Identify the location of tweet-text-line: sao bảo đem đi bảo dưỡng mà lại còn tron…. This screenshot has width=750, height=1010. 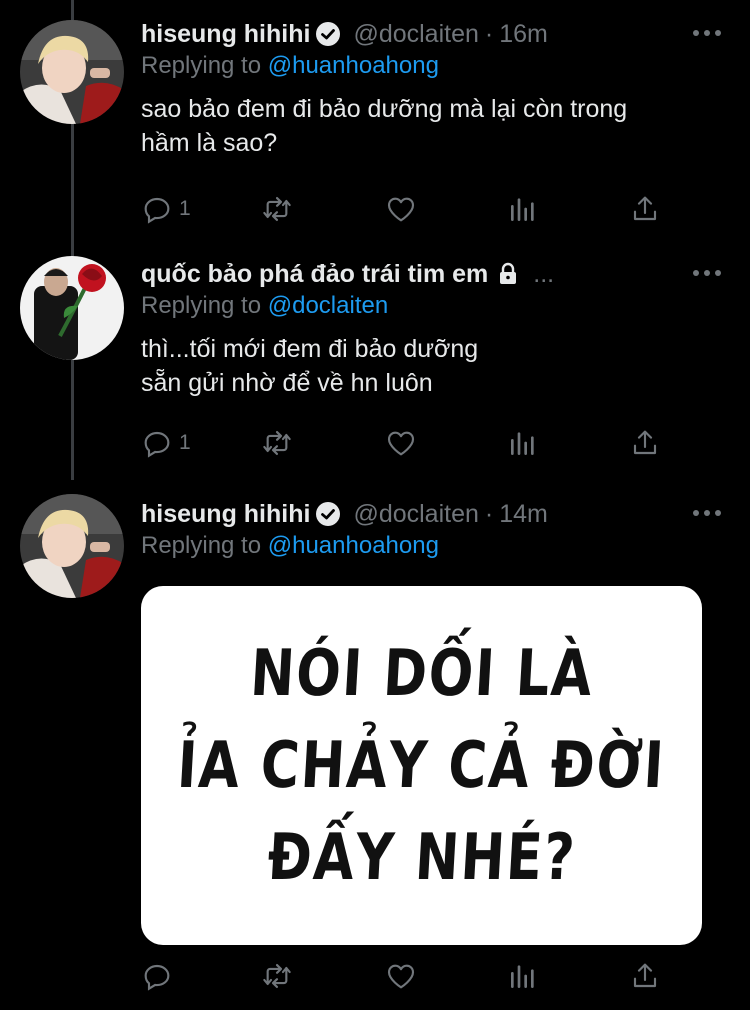
(384, 109).